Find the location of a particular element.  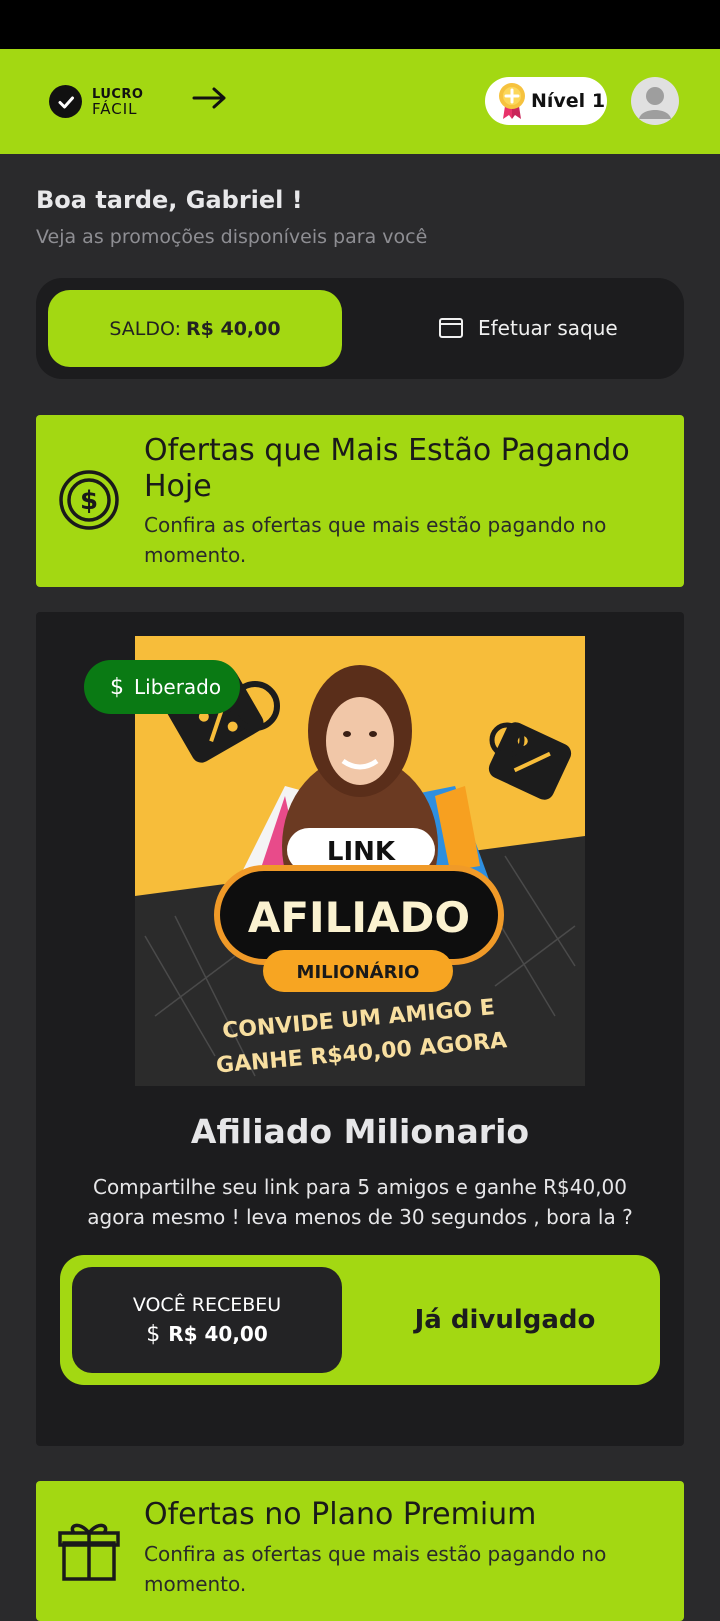

received-box: VOCÊ RECEBEU $ R$ 40,00 is located at coordinates (207, 1320).